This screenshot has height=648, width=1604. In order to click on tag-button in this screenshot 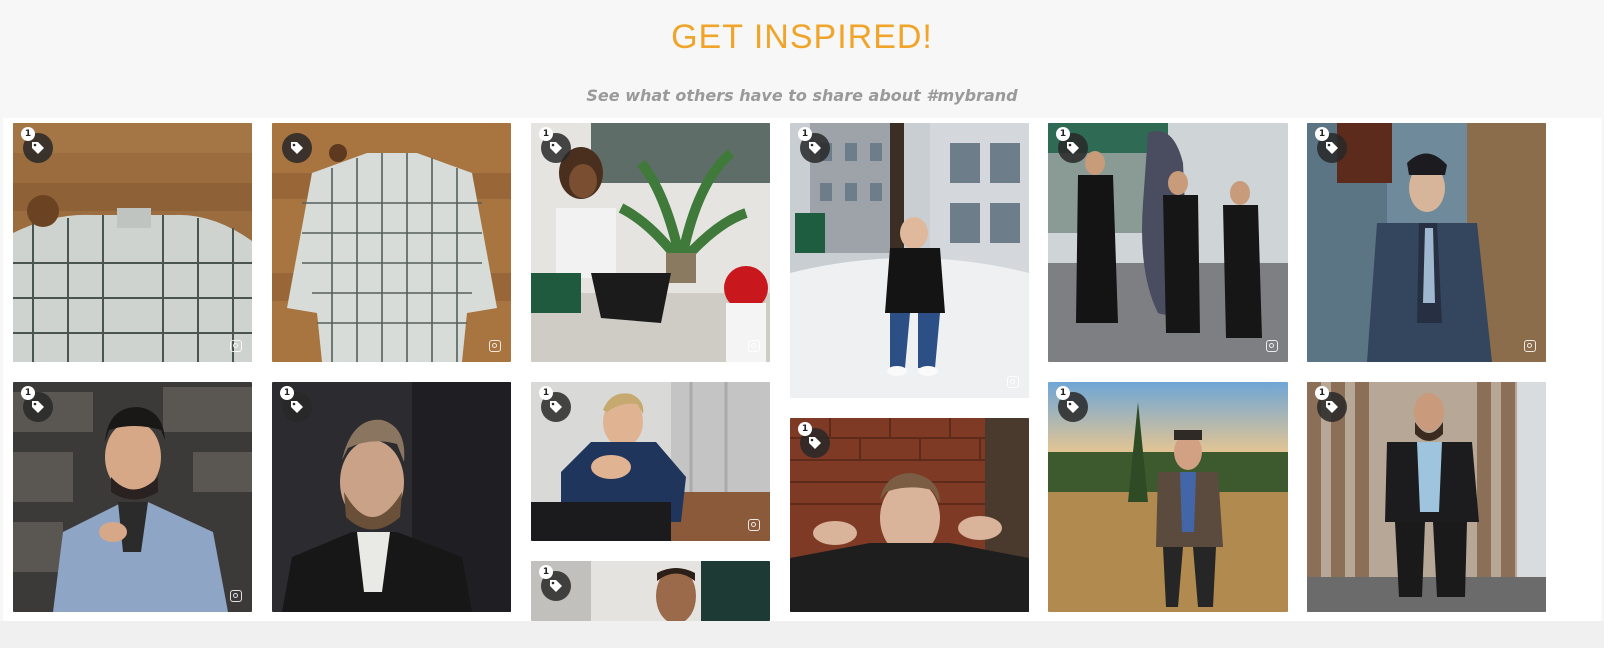, I will do `click(297, 148)`.